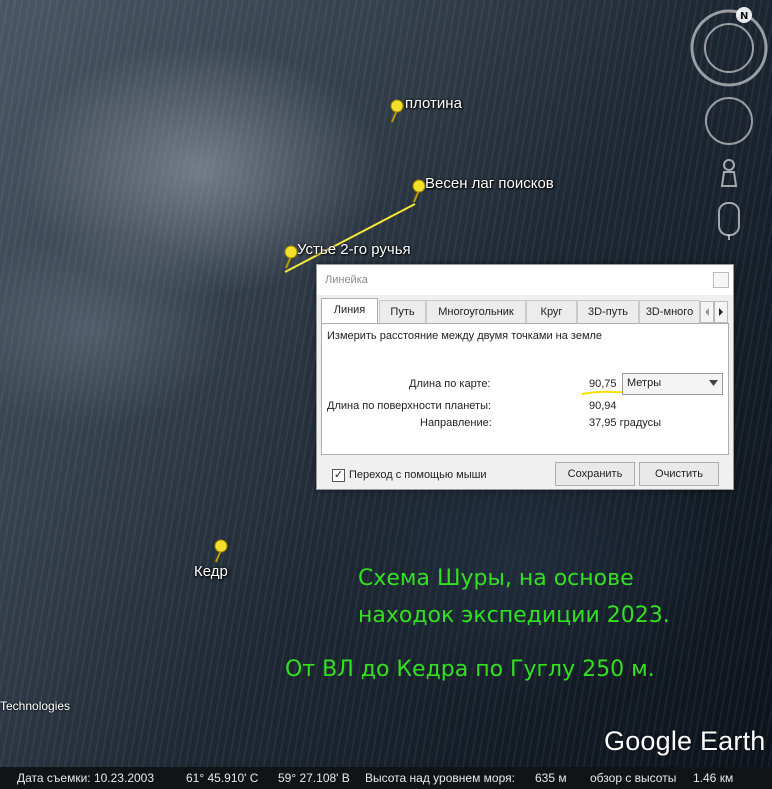 This screenshot has height=789, width=772. I want to click on eye-altitude-label: обзор с высоты, so click(633, 778).